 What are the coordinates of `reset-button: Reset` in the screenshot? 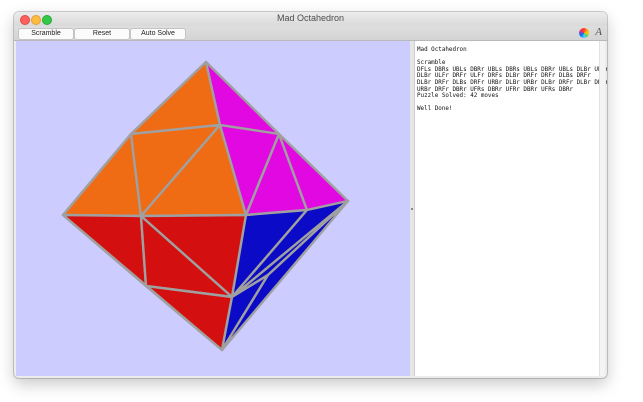 It's located at (102, 34).